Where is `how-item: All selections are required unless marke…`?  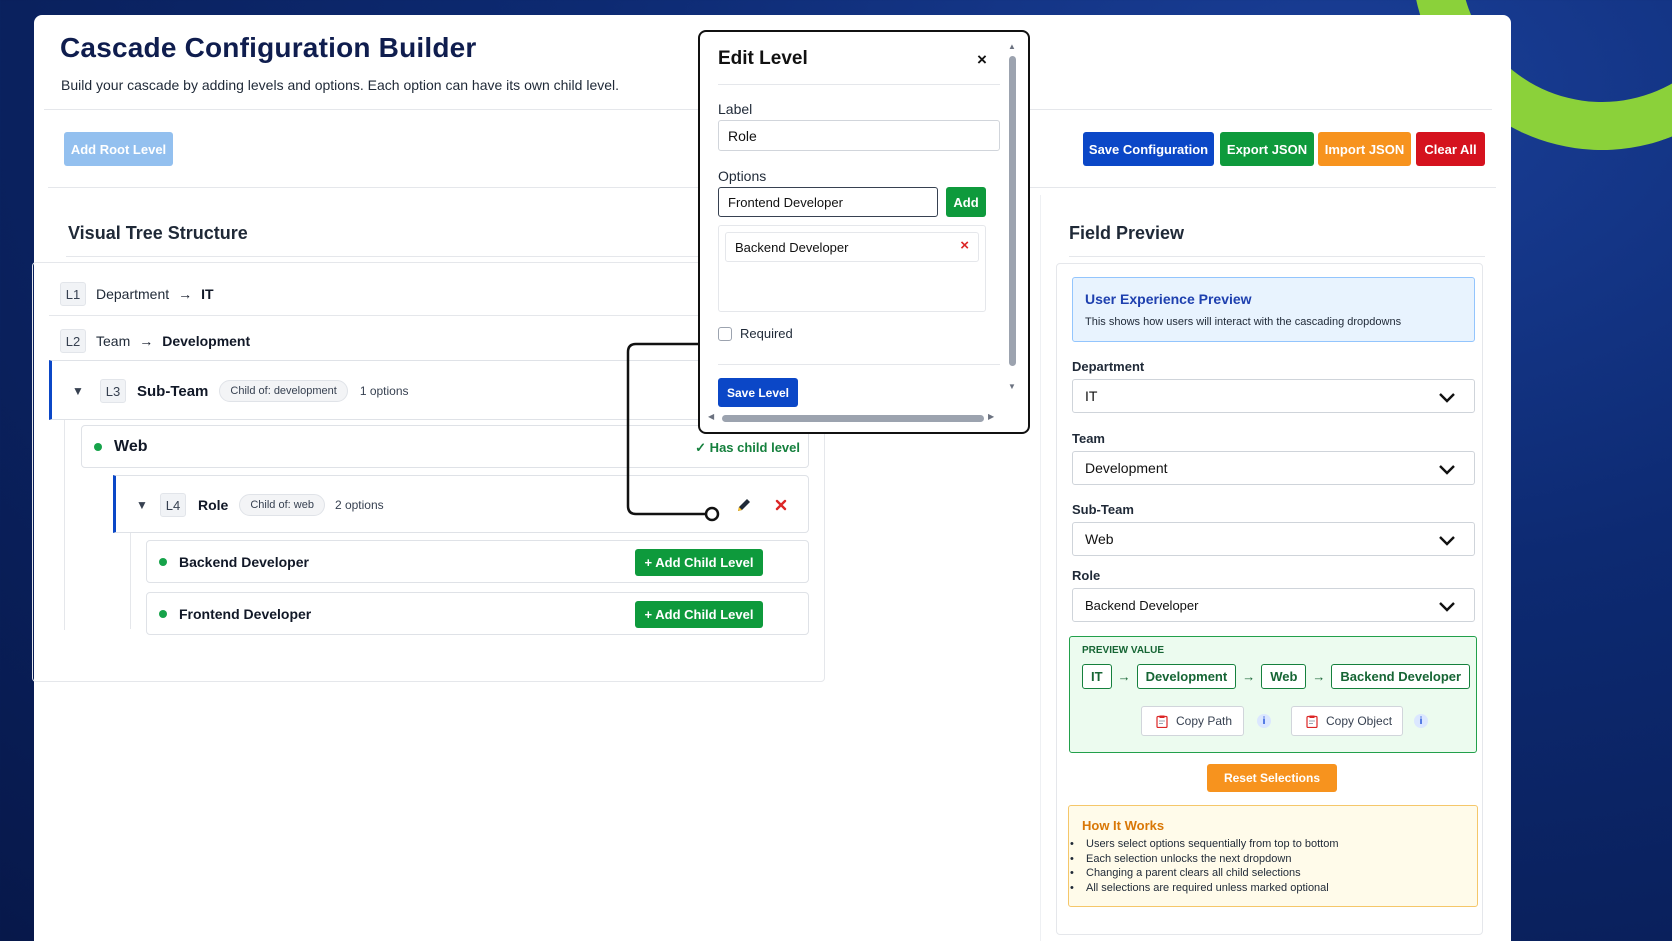
how-item: All selections are required unless marke… is located at coordinates (1204, 889).